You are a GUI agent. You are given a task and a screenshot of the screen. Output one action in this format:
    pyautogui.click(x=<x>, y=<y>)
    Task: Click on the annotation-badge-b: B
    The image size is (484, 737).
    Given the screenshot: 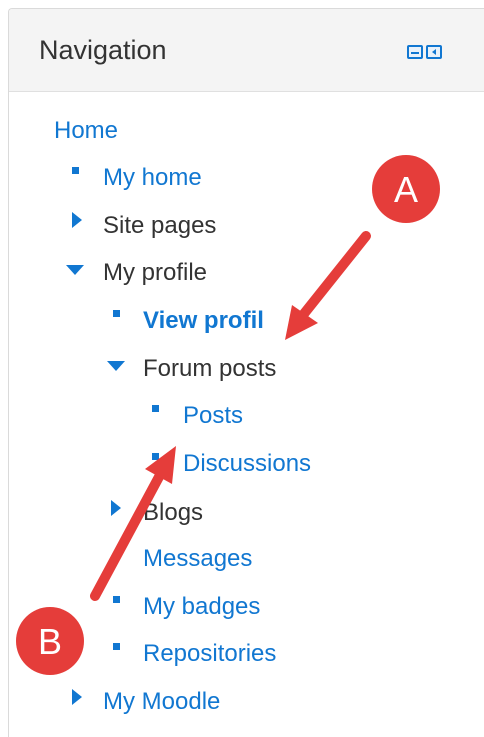 What is the action you would take?
    pyautogui.click(x=50, y=641)
    